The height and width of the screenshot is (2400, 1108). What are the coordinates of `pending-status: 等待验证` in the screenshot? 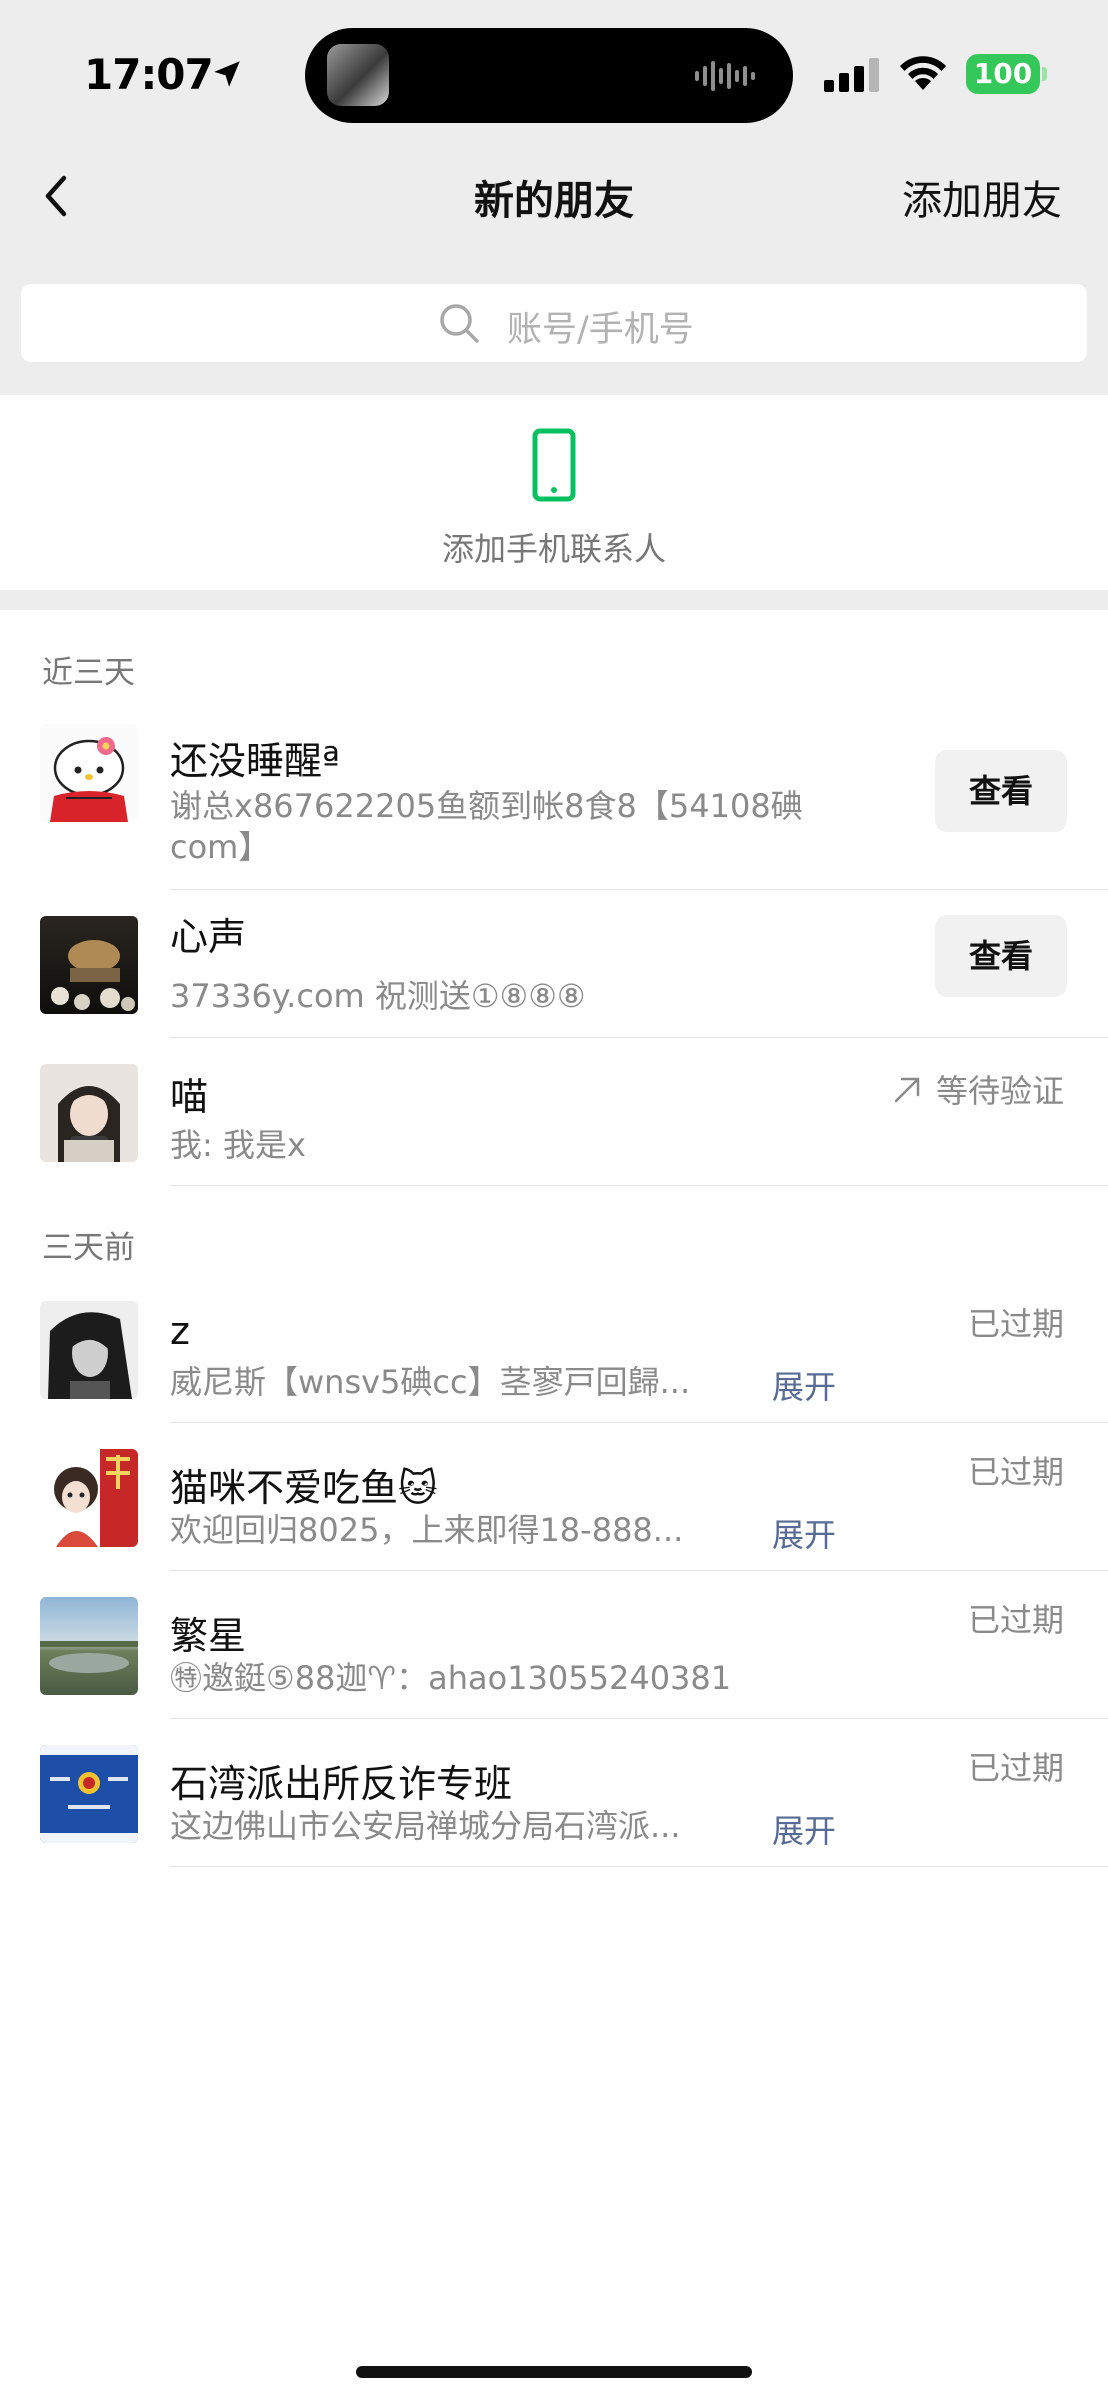 It's located at (978, 1089).